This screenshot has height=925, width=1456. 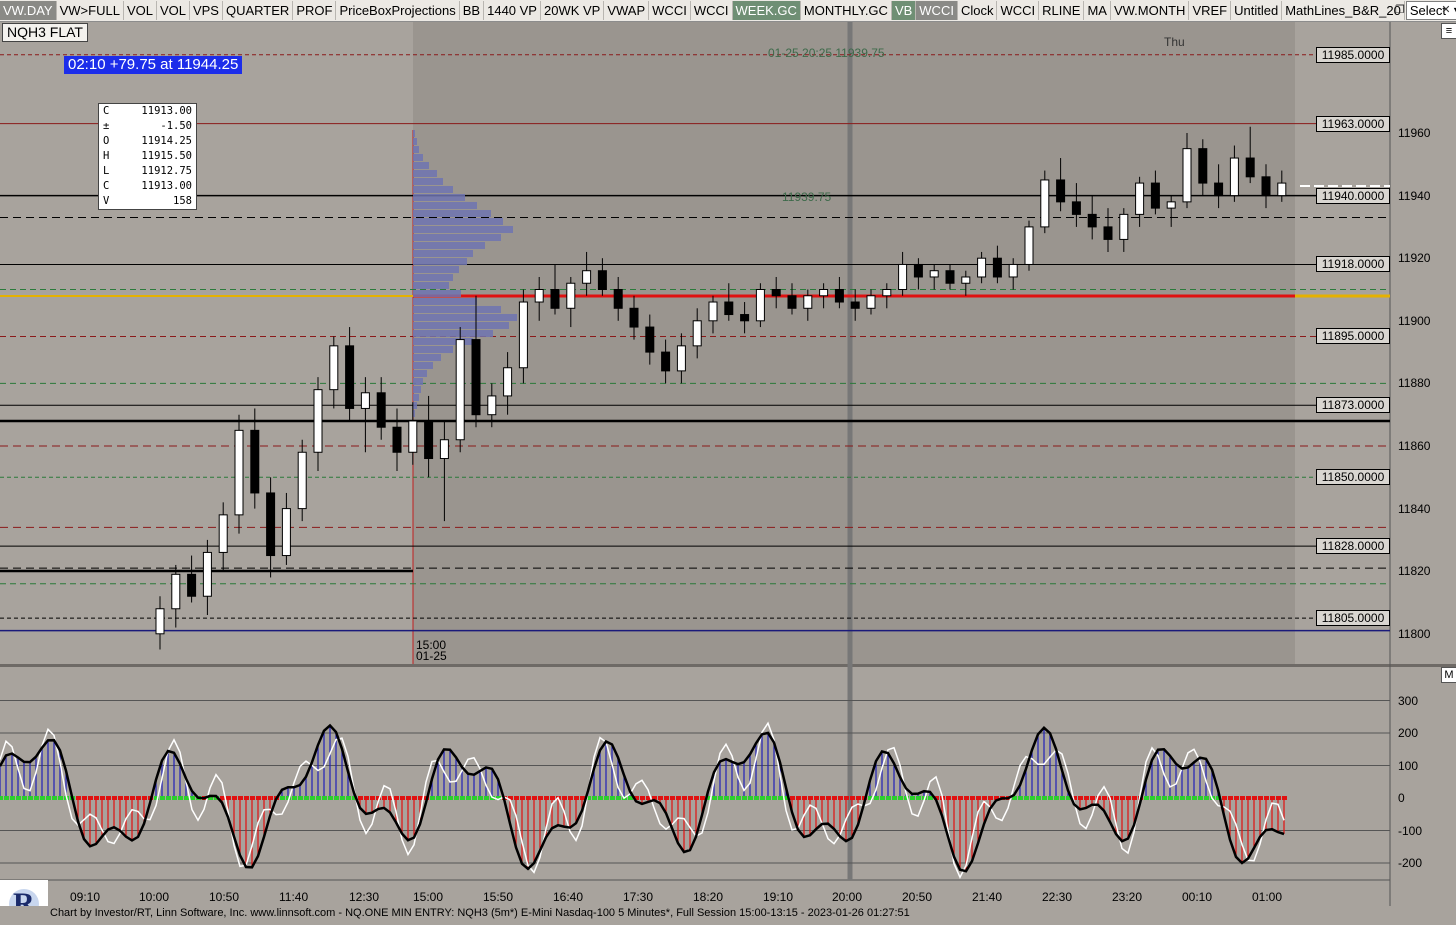 I want to click on toolbar-button-week-gc: WEEK.GC, so click(x=766, y=10).